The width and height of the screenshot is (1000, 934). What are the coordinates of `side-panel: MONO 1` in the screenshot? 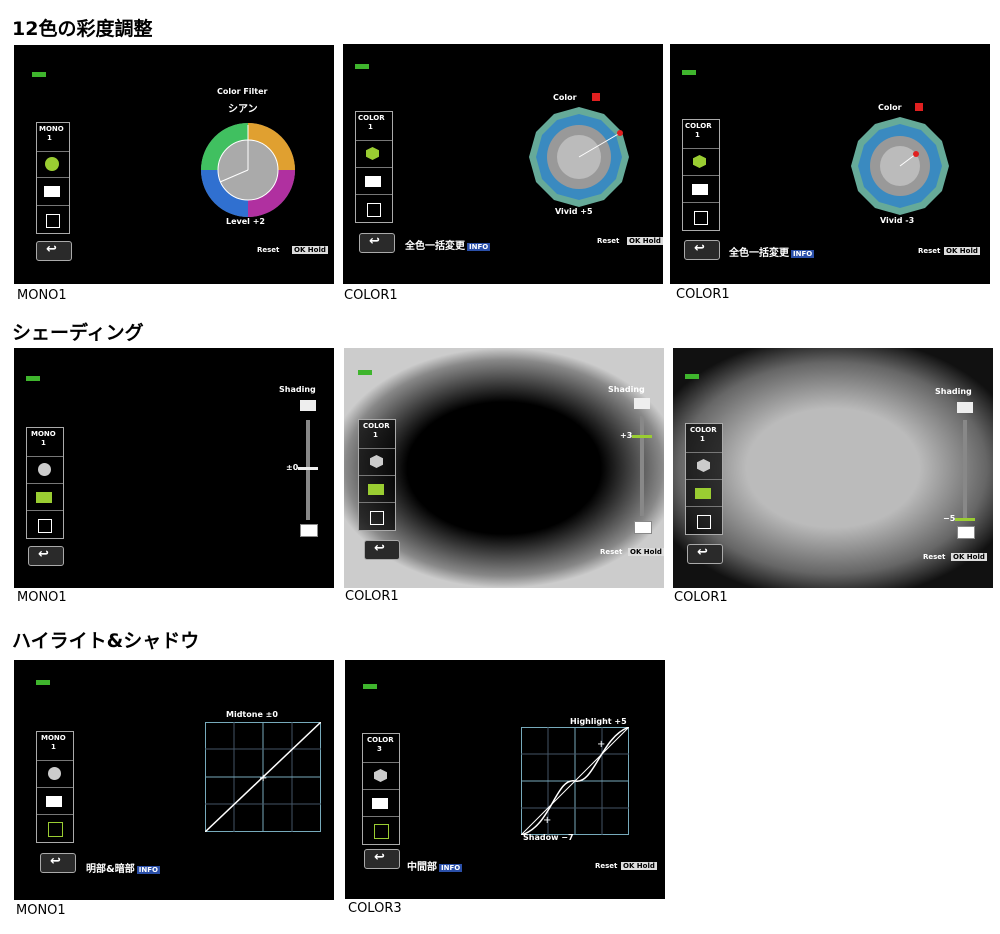 It's located at (55, 787).